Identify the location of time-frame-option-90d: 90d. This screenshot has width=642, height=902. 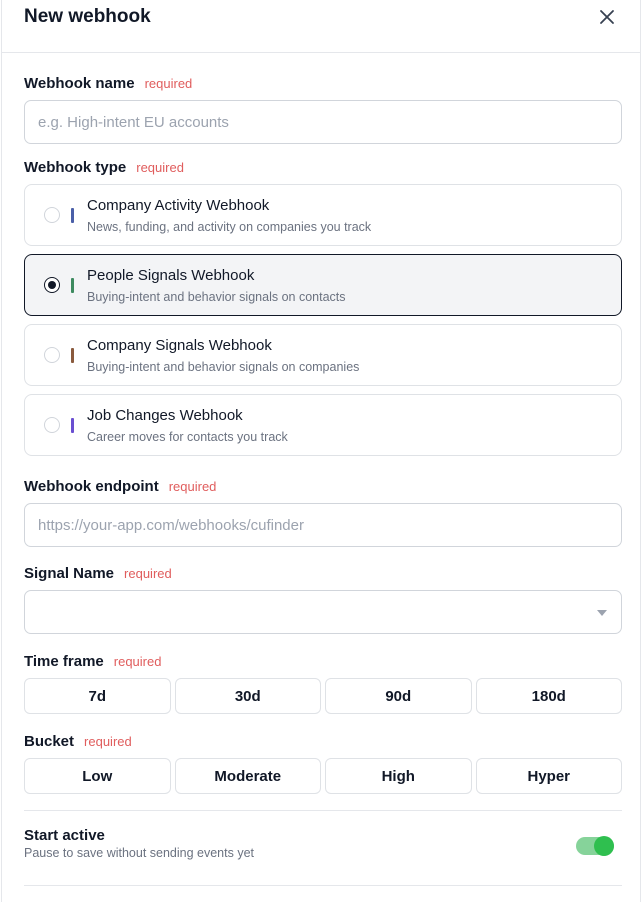
(398, 696).